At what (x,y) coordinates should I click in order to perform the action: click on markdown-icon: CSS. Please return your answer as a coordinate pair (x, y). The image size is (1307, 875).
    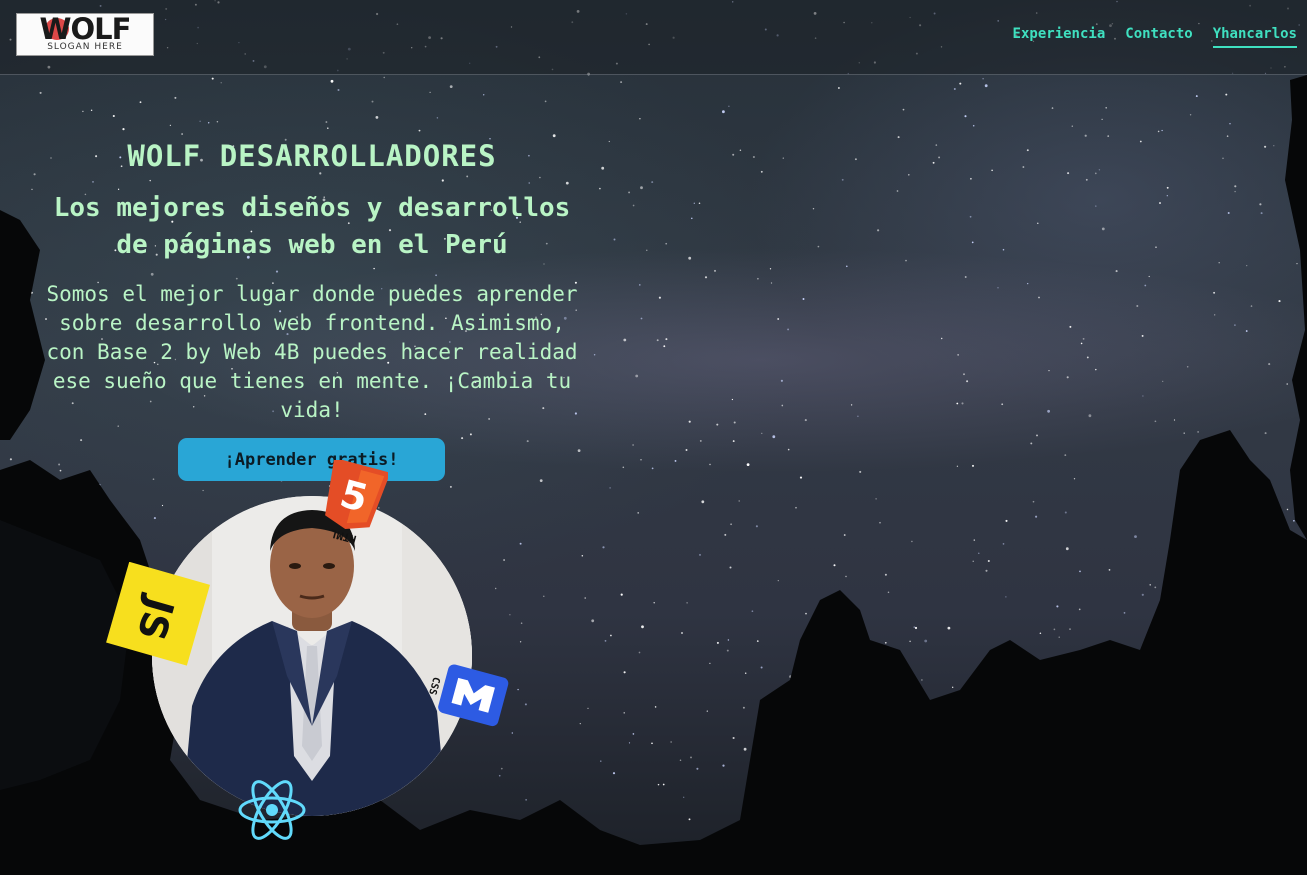
    Looking at the image, I should click on (467, 695).